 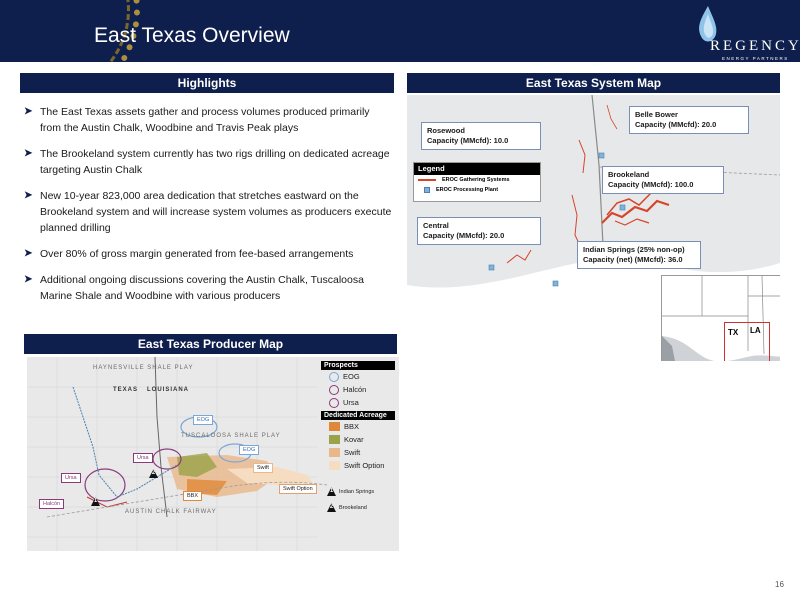 What do you see at coordinates (231, 436) in the screenshot?
I see `tuscaloosa-label: TUSCALOOSA SHALE PLAY` at bounding box center [231, 436].